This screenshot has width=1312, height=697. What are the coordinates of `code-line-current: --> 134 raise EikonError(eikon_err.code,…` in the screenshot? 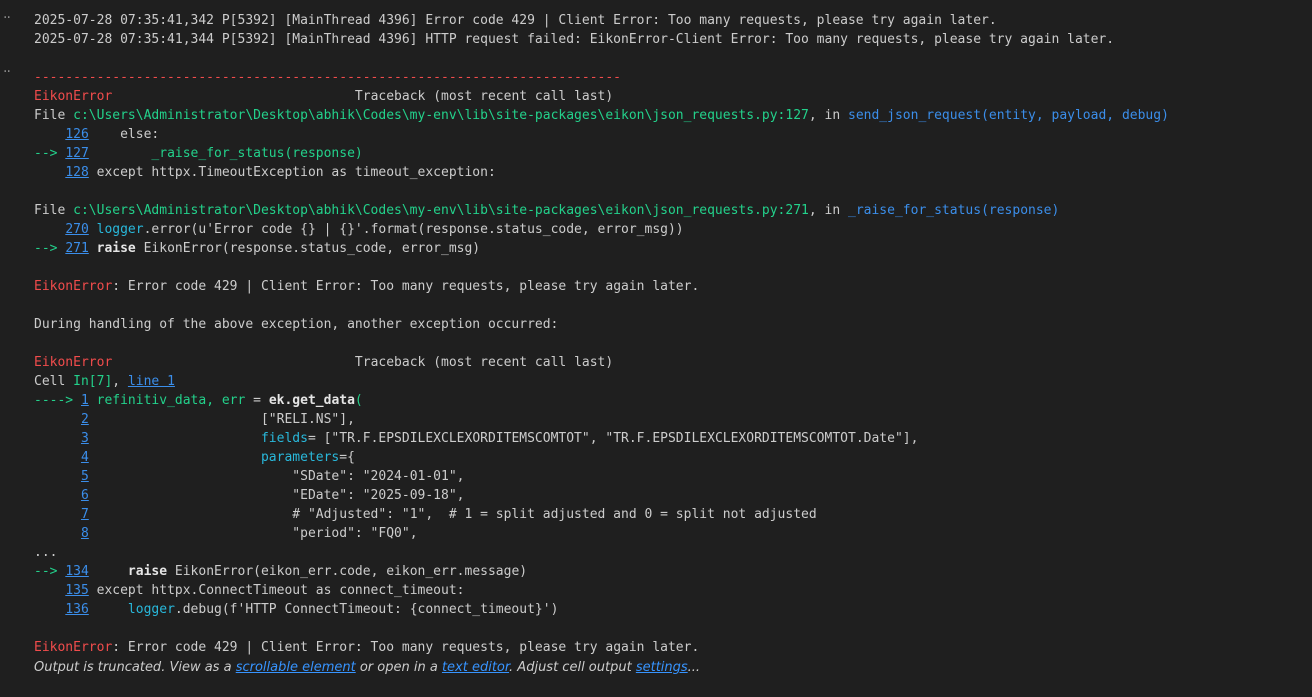 It's located at (669, 571).